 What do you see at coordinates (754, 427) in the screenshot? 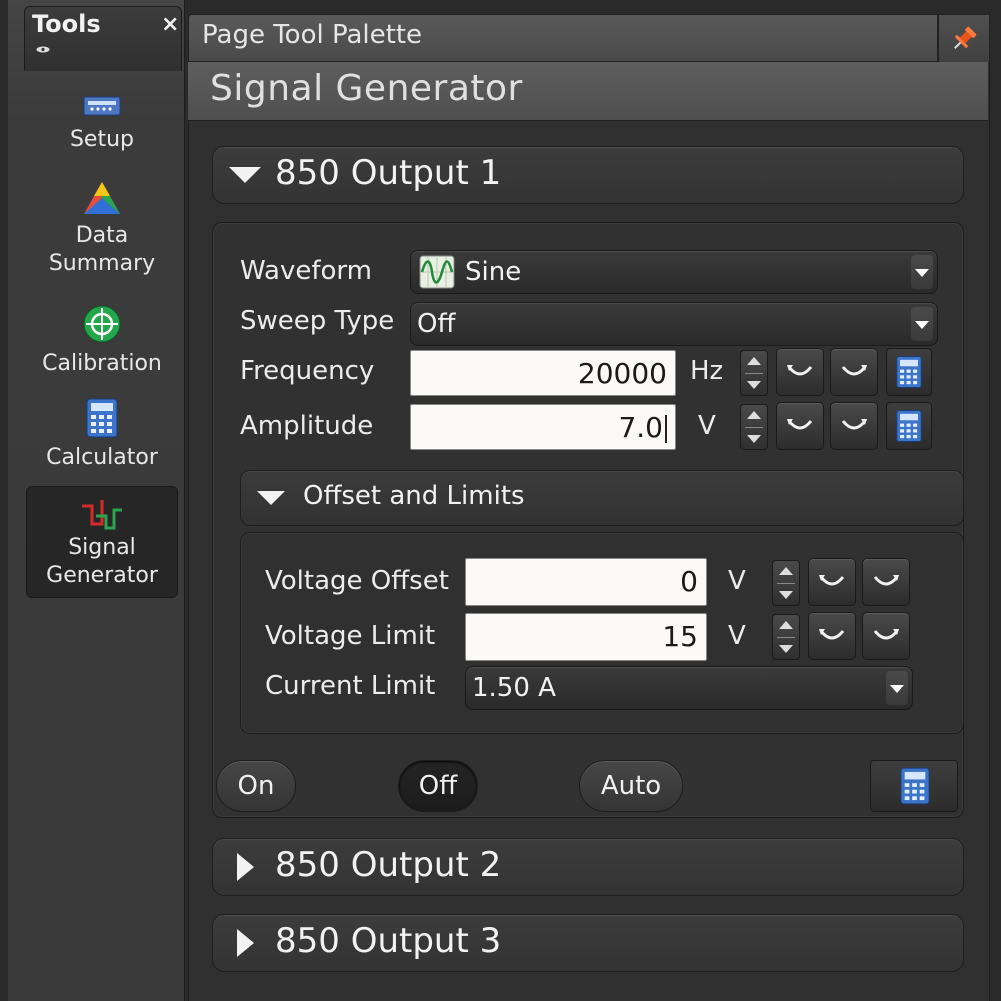
I see `amplitude-stepper` at bounding box center [754, 427].